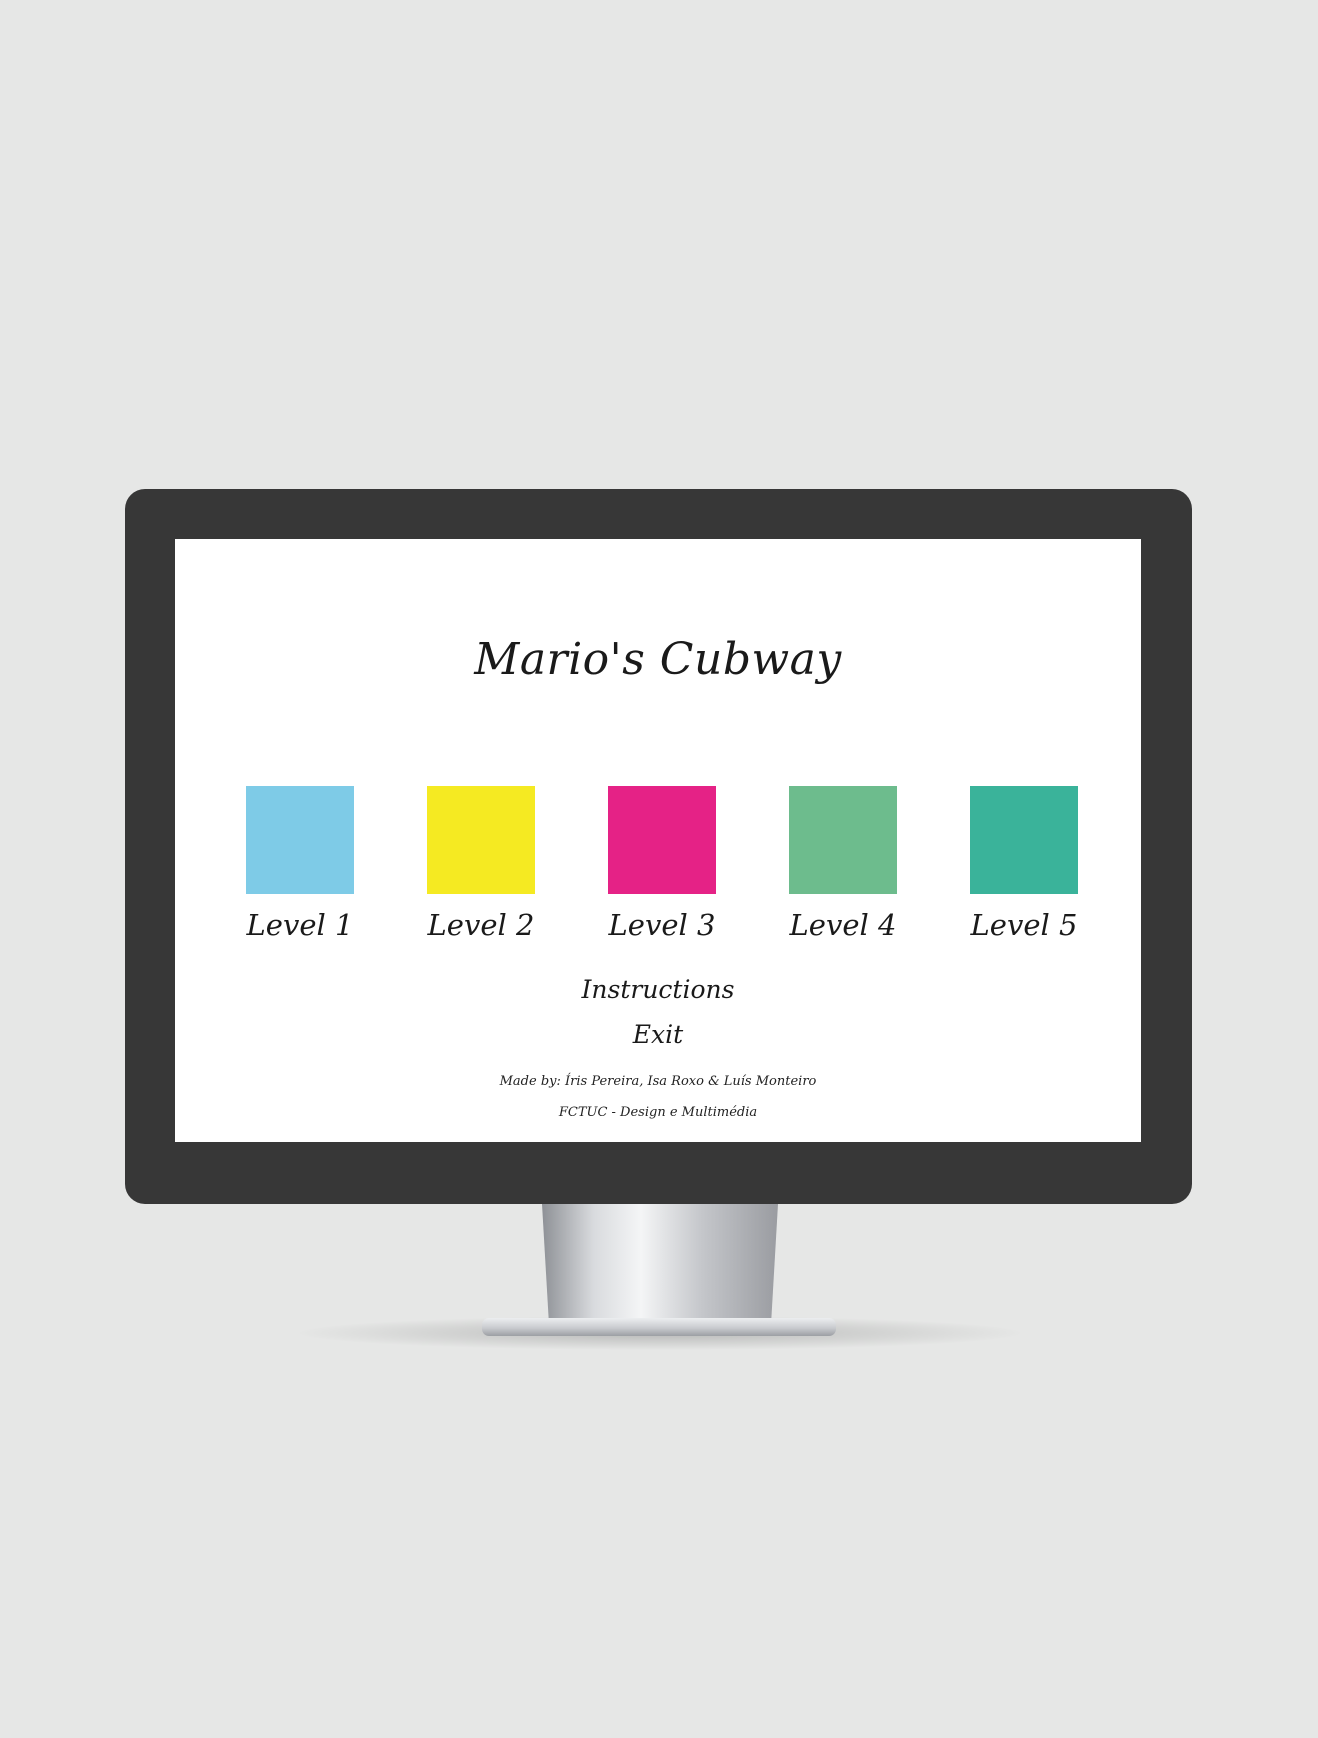  What do you see at coordinates (662, 925) in the screenshot?
I see `level-3-label: Level 3` at bounding box center [662, 925].